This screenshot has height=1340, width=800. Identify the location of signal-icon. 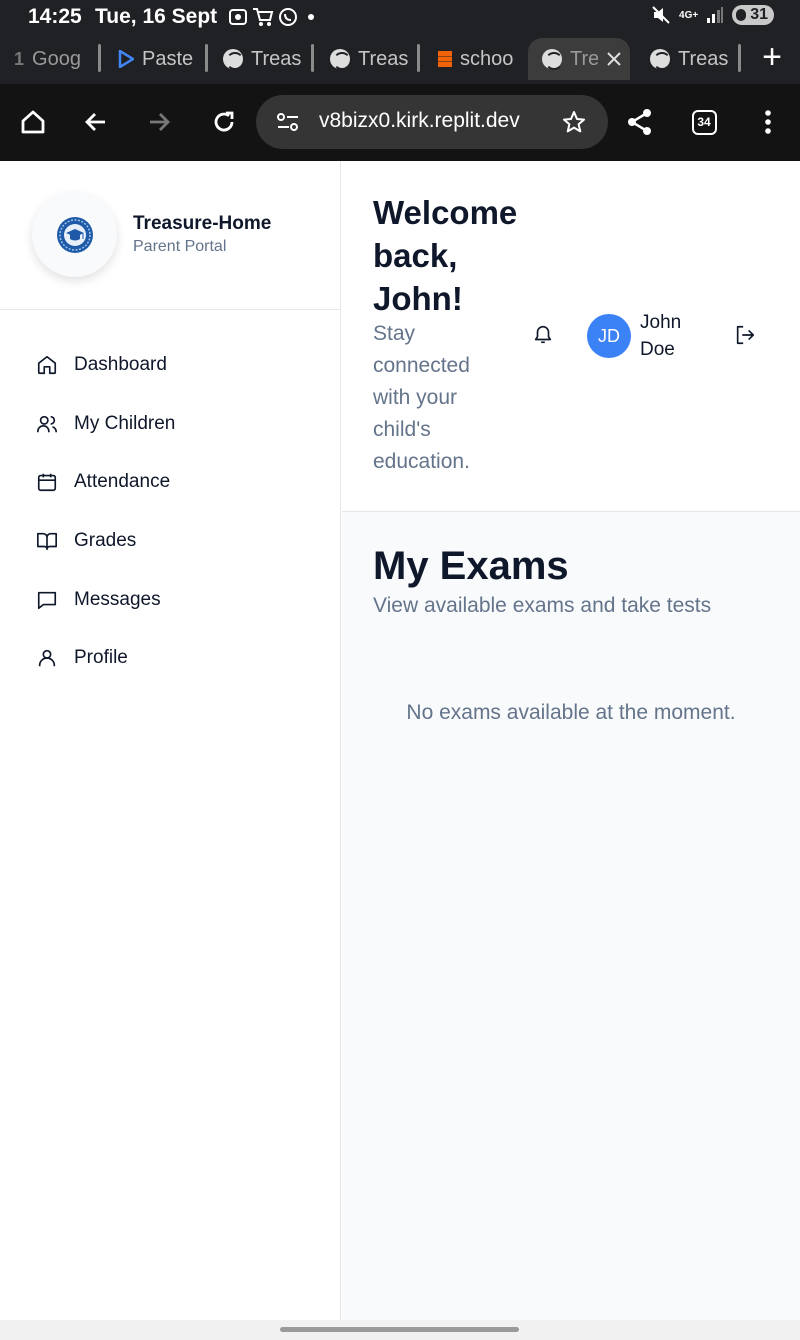
(715, 15).